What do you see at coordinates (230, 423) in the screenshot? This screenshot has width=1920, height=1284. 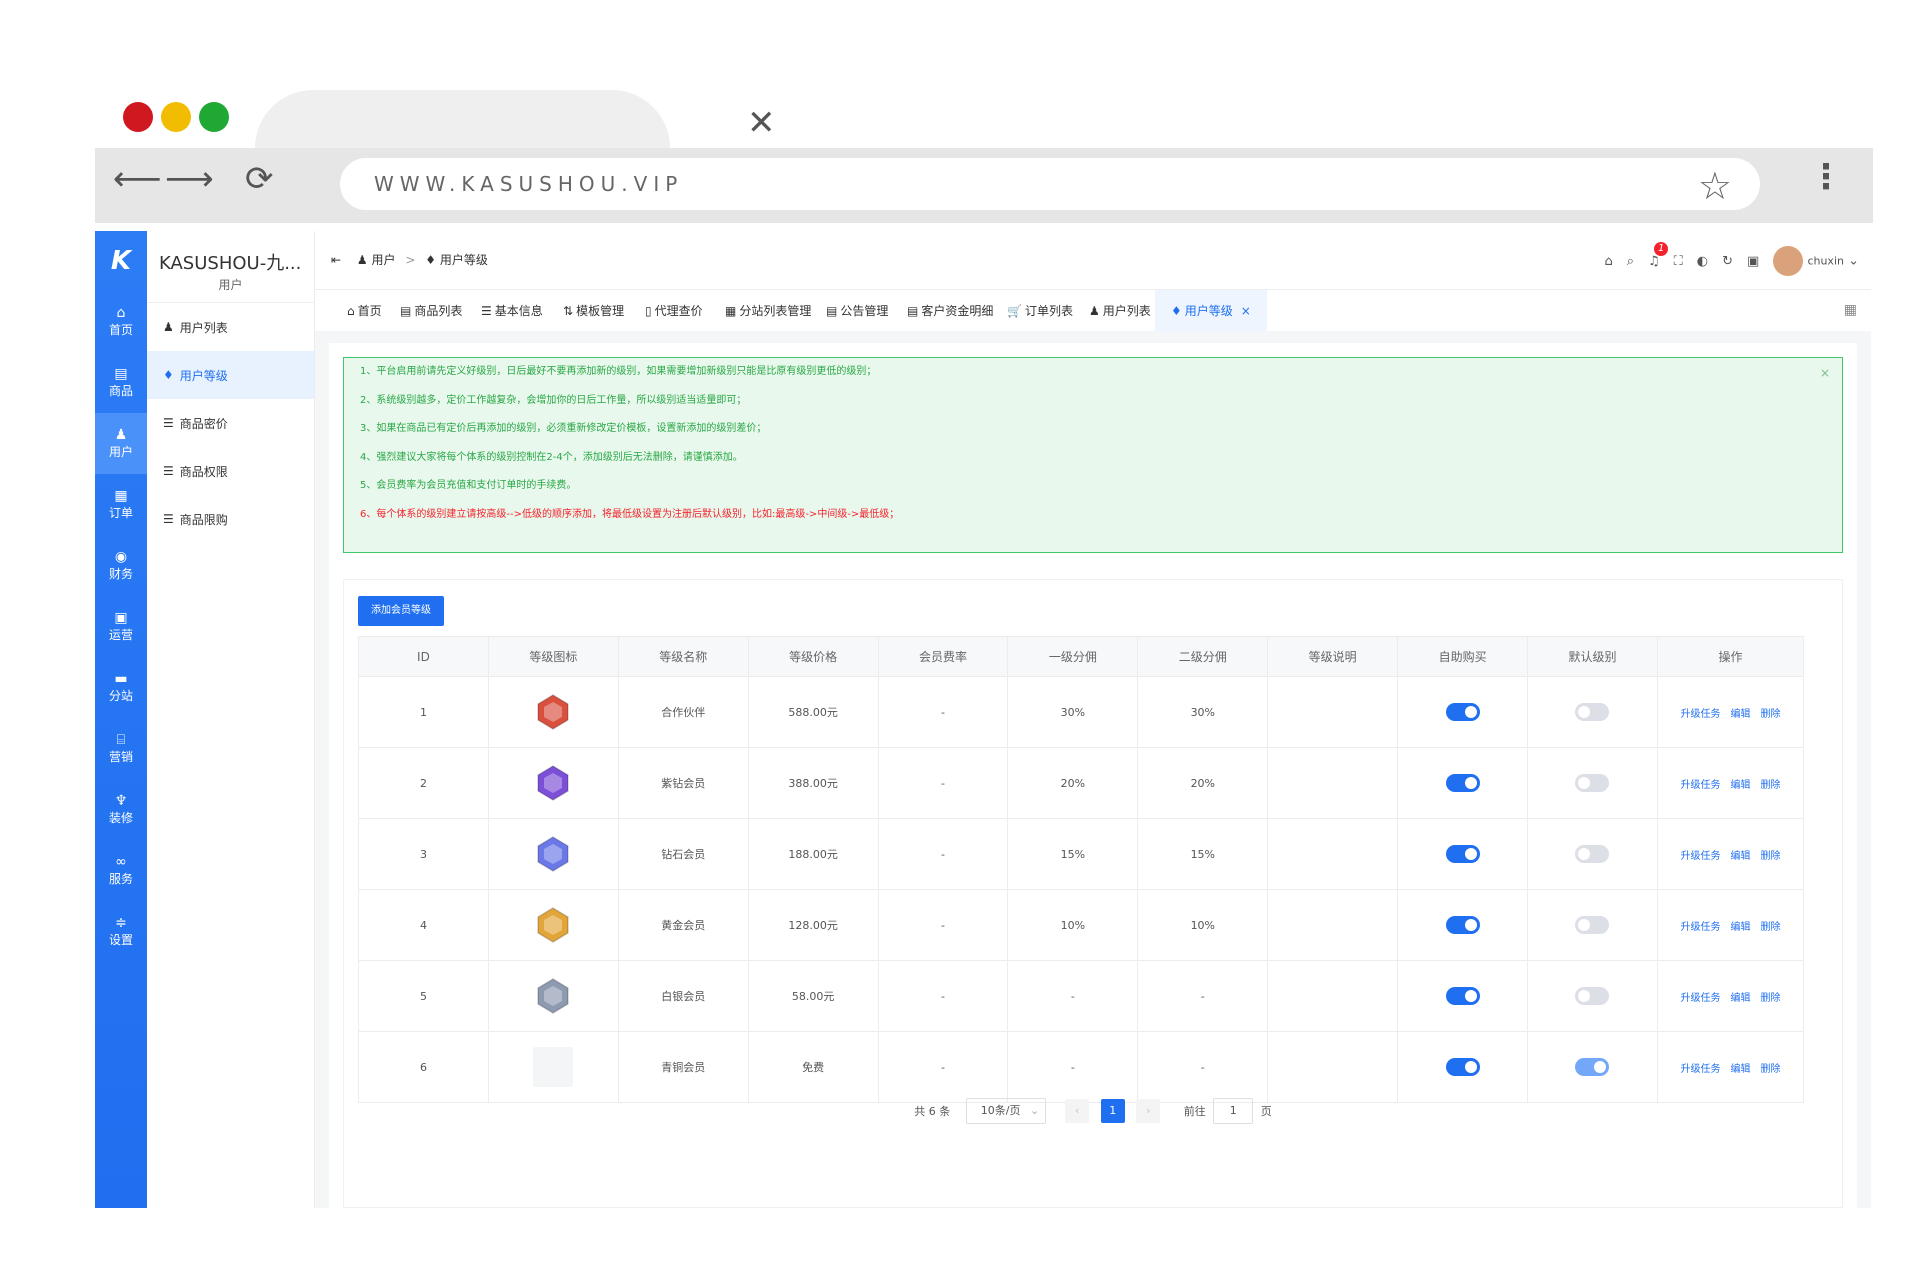 I see `submenu-item-3: ☰ 商品密价` at bounding box center [230, 423].